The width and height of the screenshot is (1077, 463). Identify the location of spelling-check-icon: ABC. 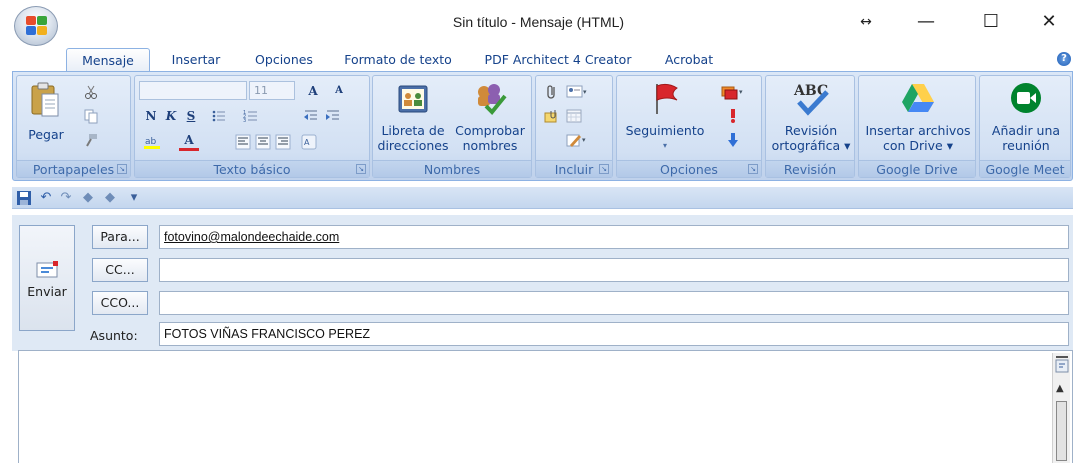
(811, 99).